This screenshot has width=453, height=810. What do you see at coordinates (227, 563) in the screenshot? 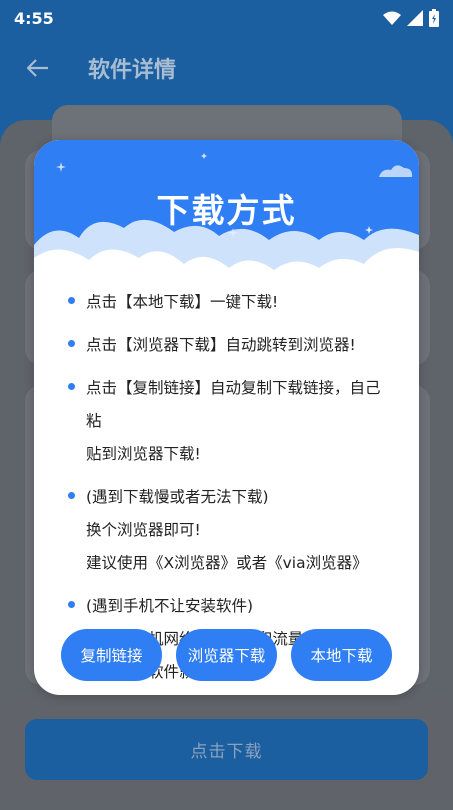
I see `tip-text: 建议使用《X浏览器》或者《via浏览器》` at bounding box center [227, 563].